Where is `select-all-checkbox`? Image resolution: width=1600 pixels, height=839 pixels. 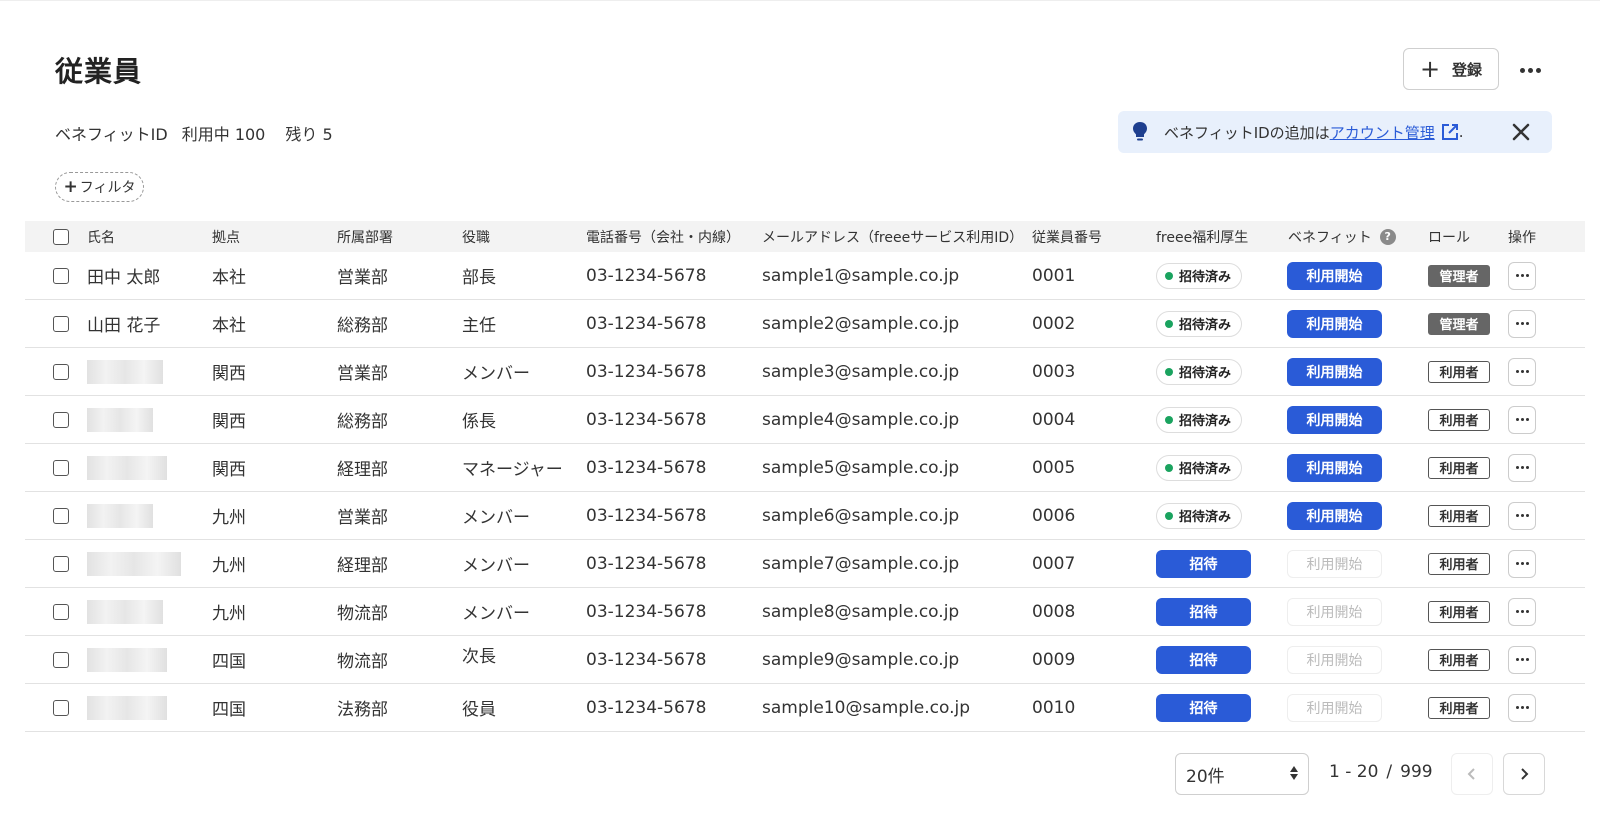 select-all-checkbox is located at coordinates (61, 236).